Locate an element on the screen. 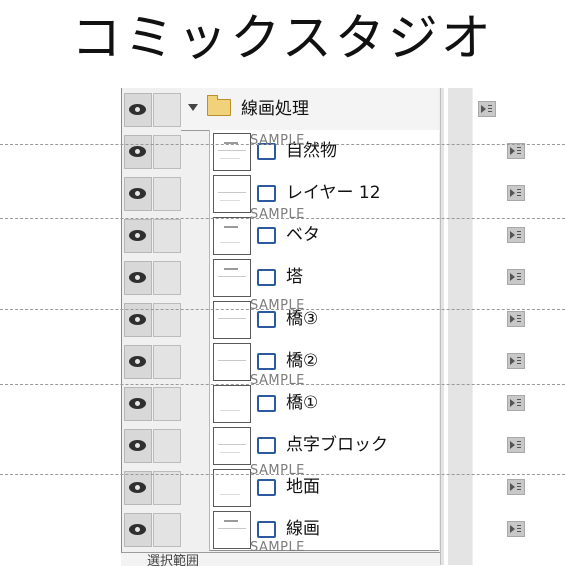 The height and width of the screenshot is (566, 565). layer-row: 橋① is located at coordinates (323, 403).